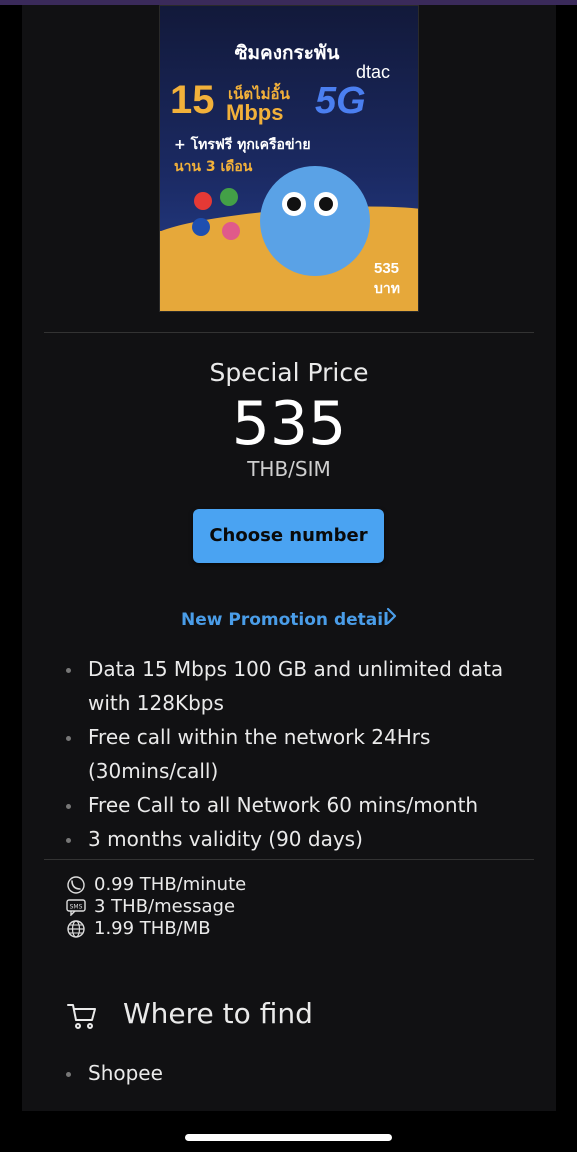 The image size is (577, 1152). I want to click on price-value: 535, so click(289, 424).